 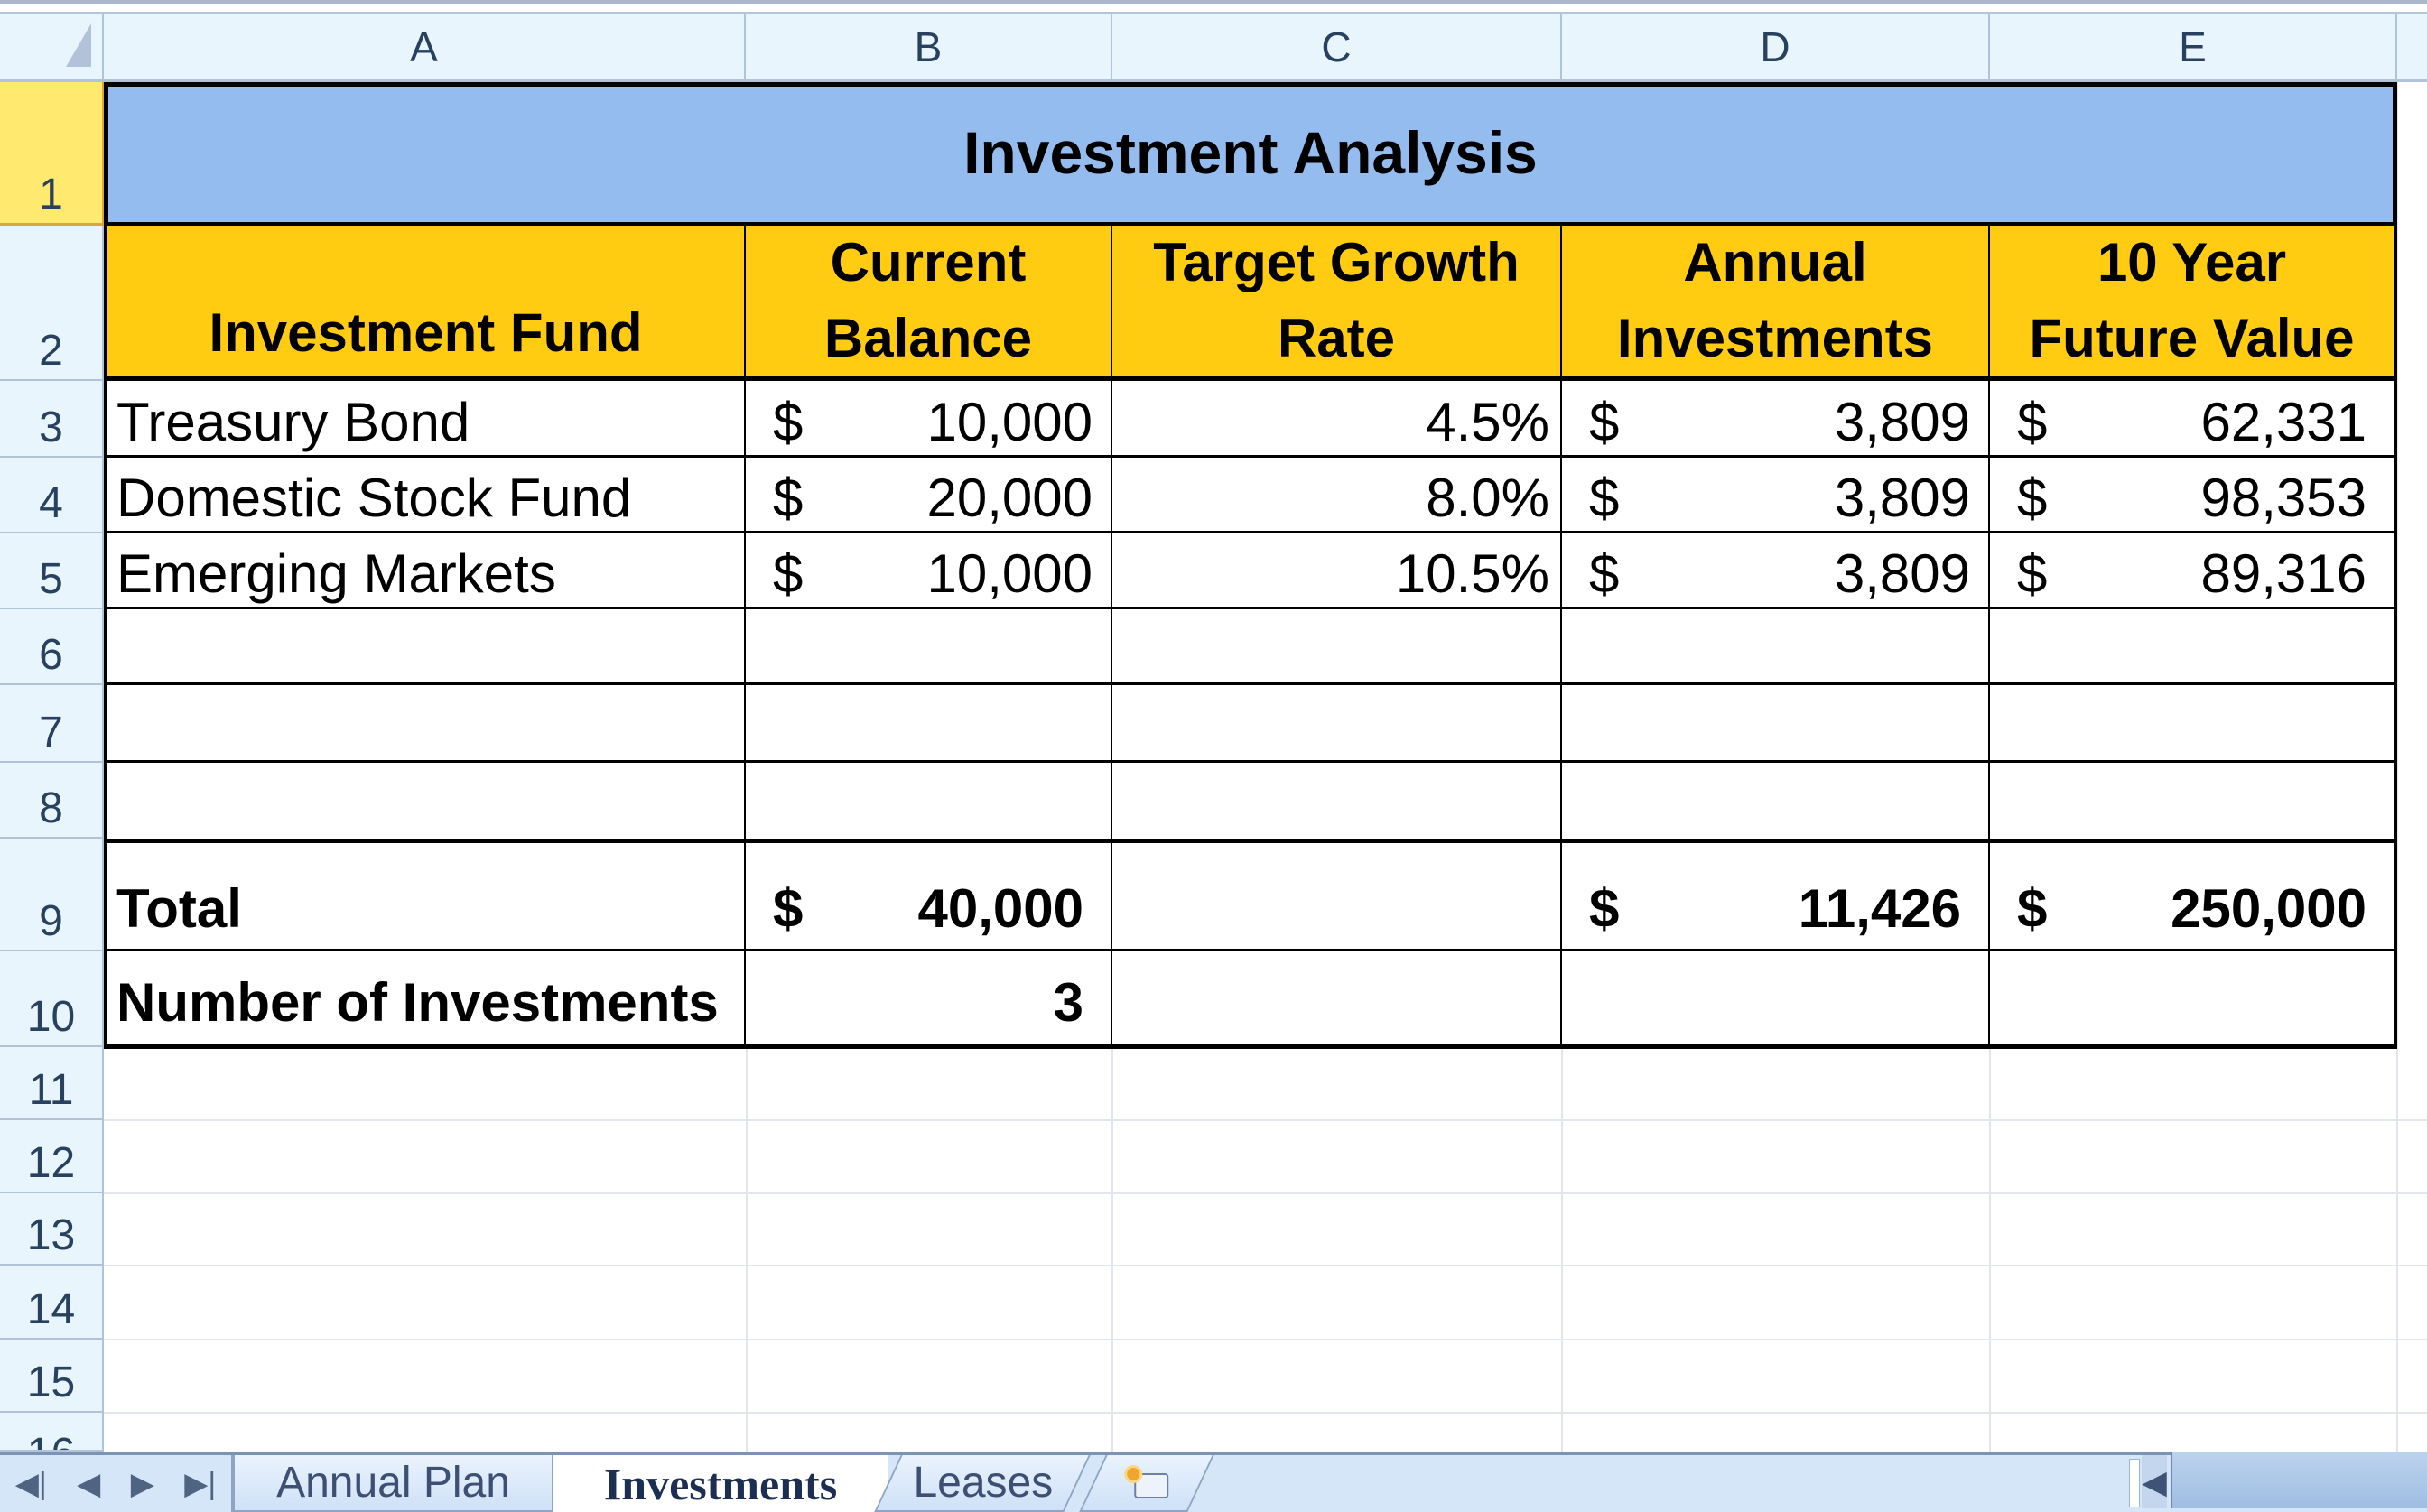 What do you see at coordinates (52, 154) in the screenshot?
I see `row-header-1: 1` at bounding box center [52, 154].